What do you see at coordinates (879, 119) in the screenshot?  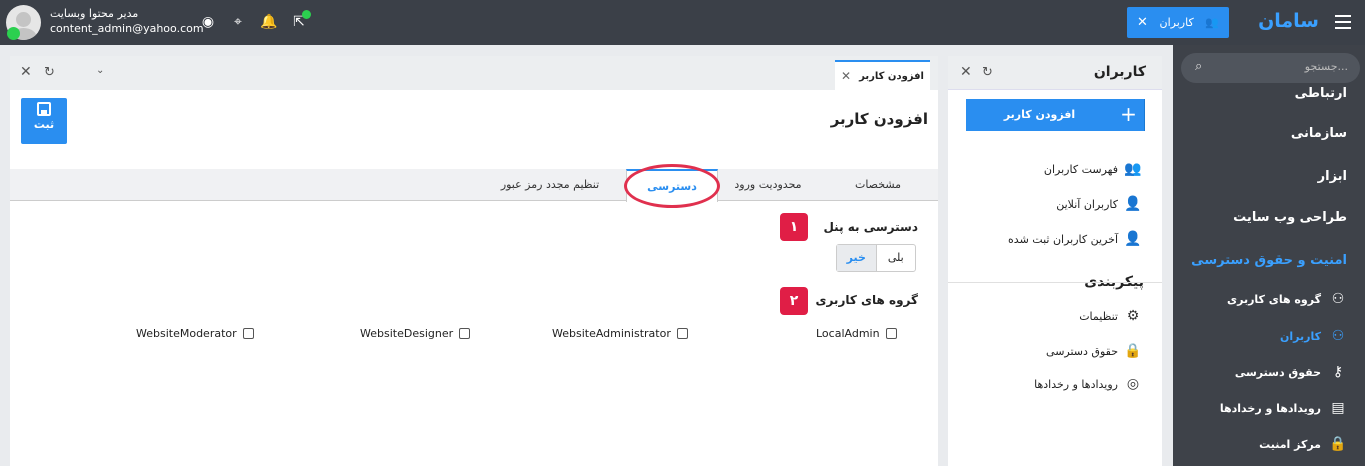 I see `page-title: افزودن کاربر` at bounding box center [879, 119].